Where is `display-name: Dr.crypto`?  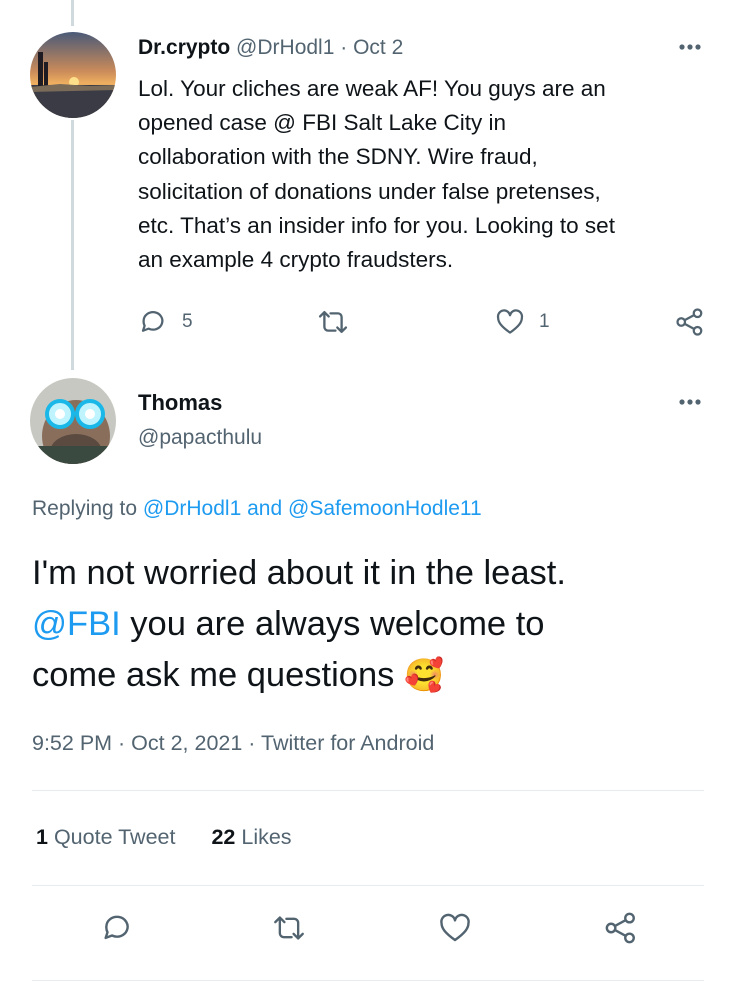
display-name: Dr.crypto is located at coordinates (184, 47).